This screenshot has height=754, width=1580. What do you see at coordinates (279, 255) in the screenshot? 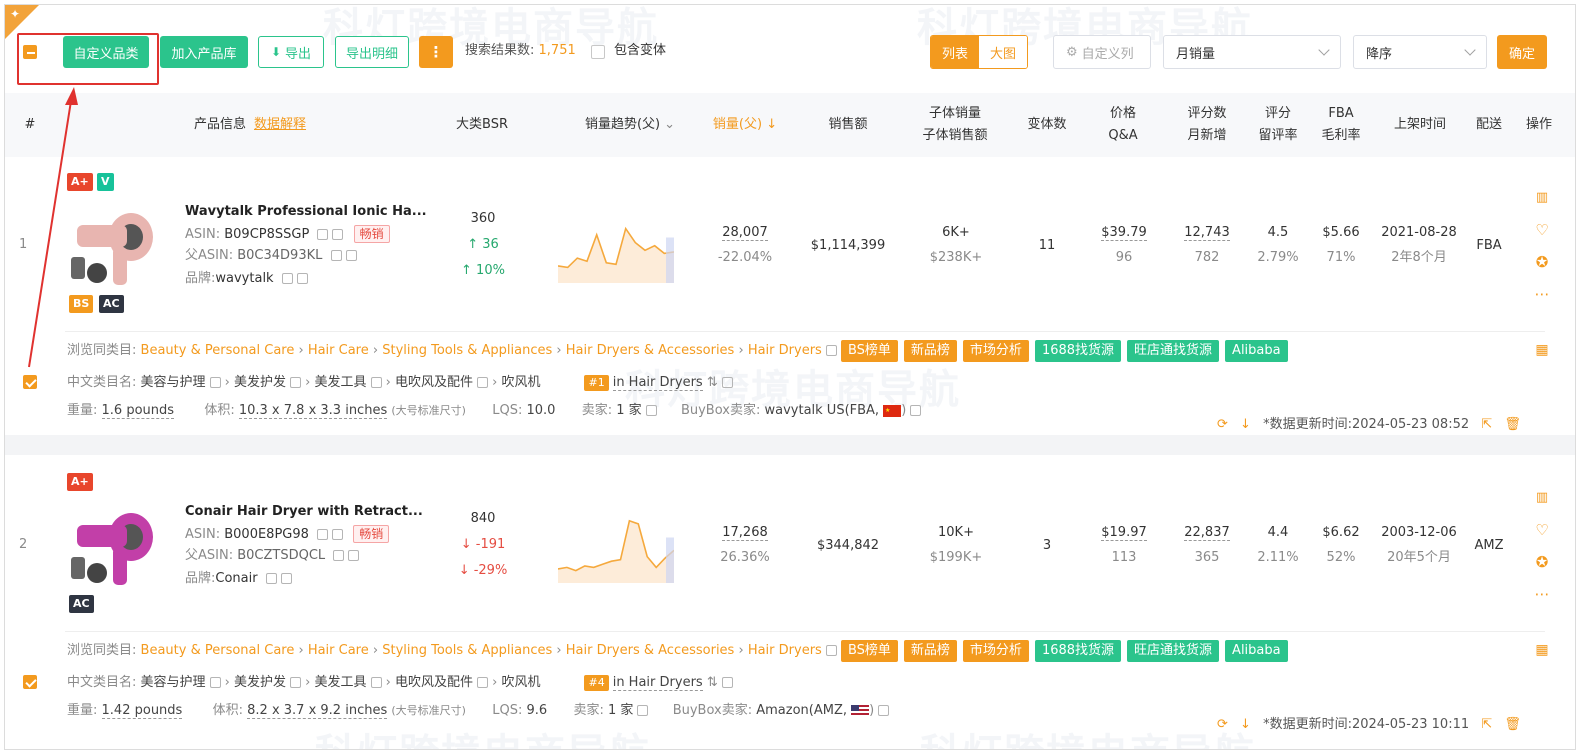
I see `parent-asin-value: B0C34D93KL` at bounding box center [279, 255].